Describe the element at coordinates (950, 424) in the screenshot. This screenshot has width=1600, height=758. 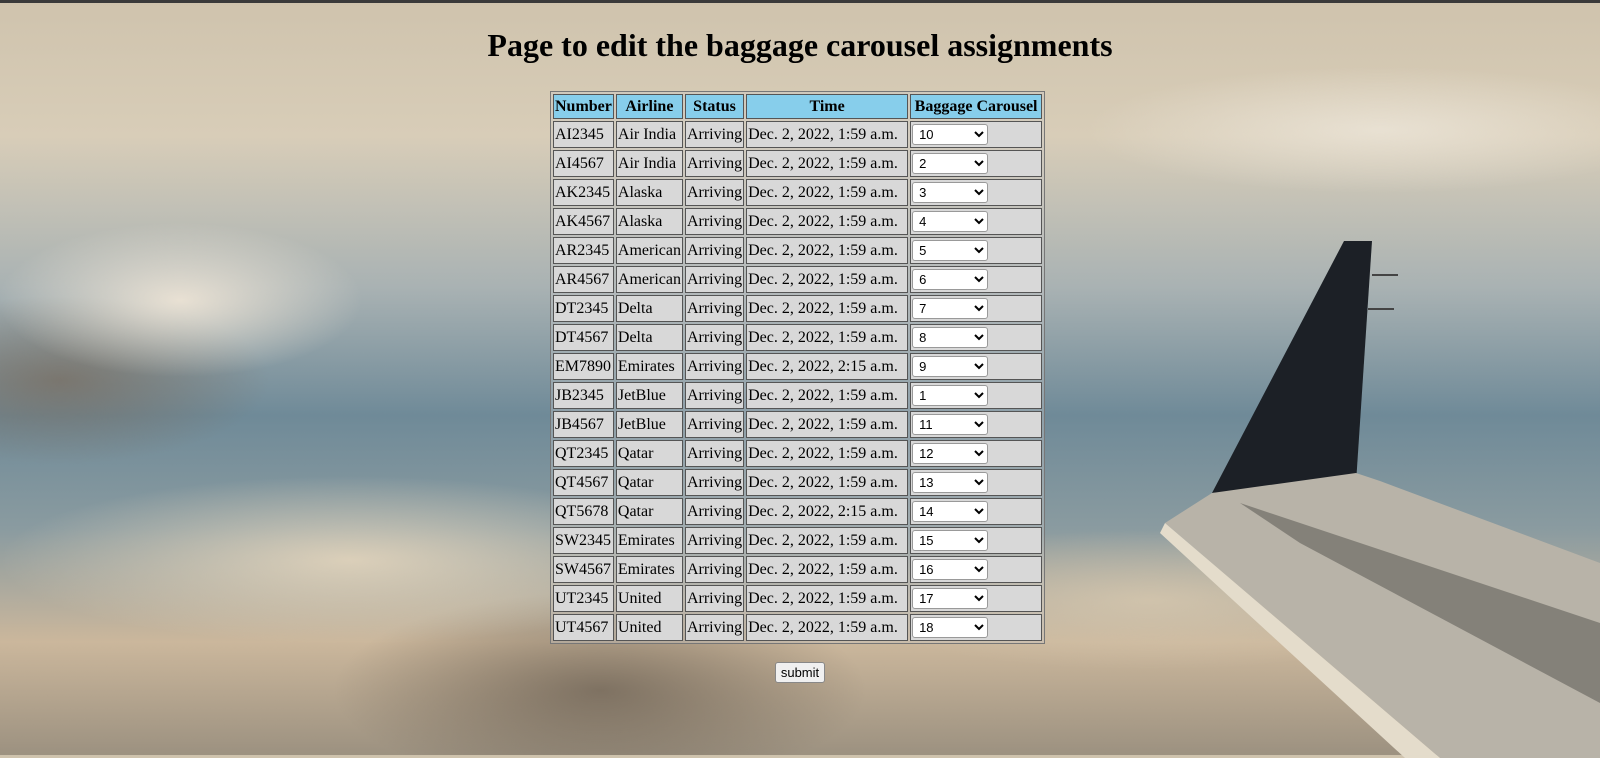
I see `carousel-select: 11` at that location.